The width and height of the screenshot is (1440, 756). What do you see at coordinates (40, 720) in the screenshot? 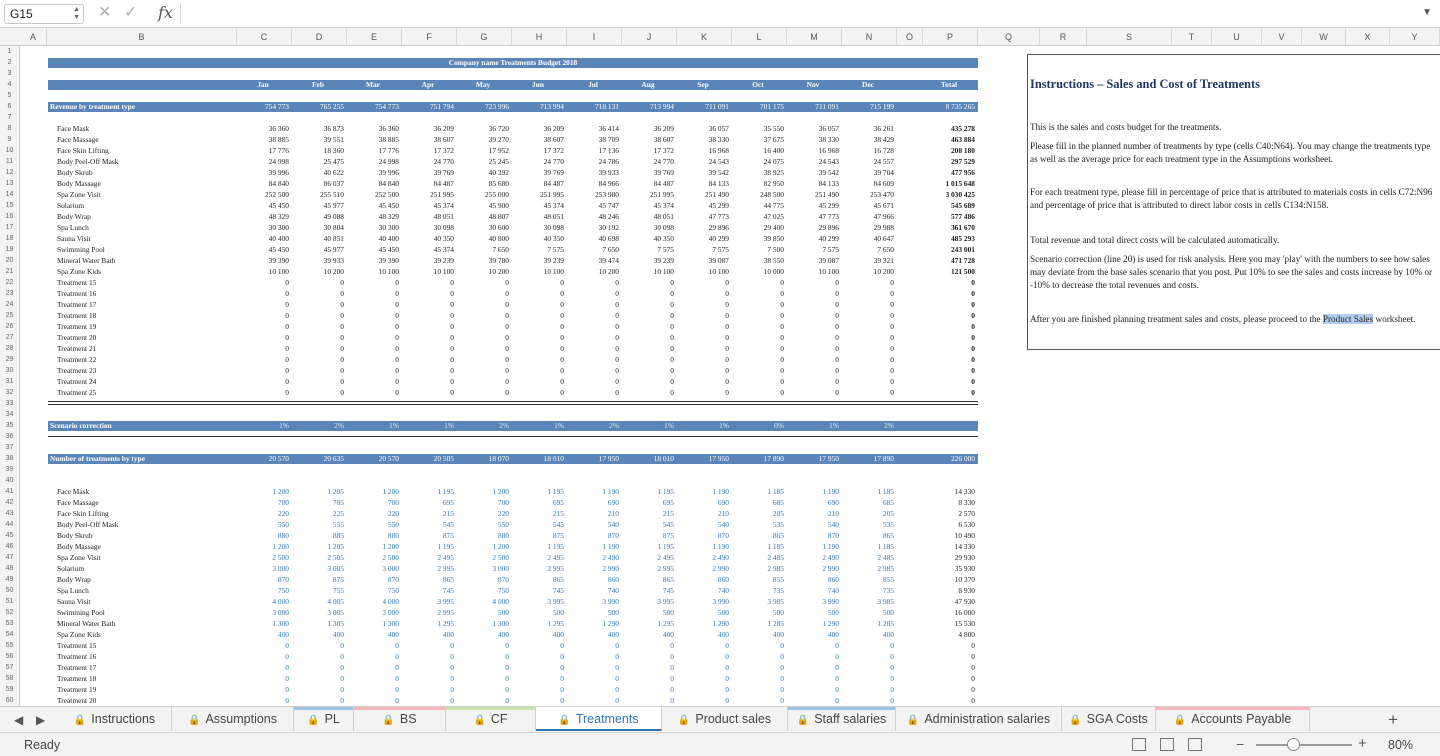
I see `next-sheet-icon: ▶` at bounding box center [40, 720].